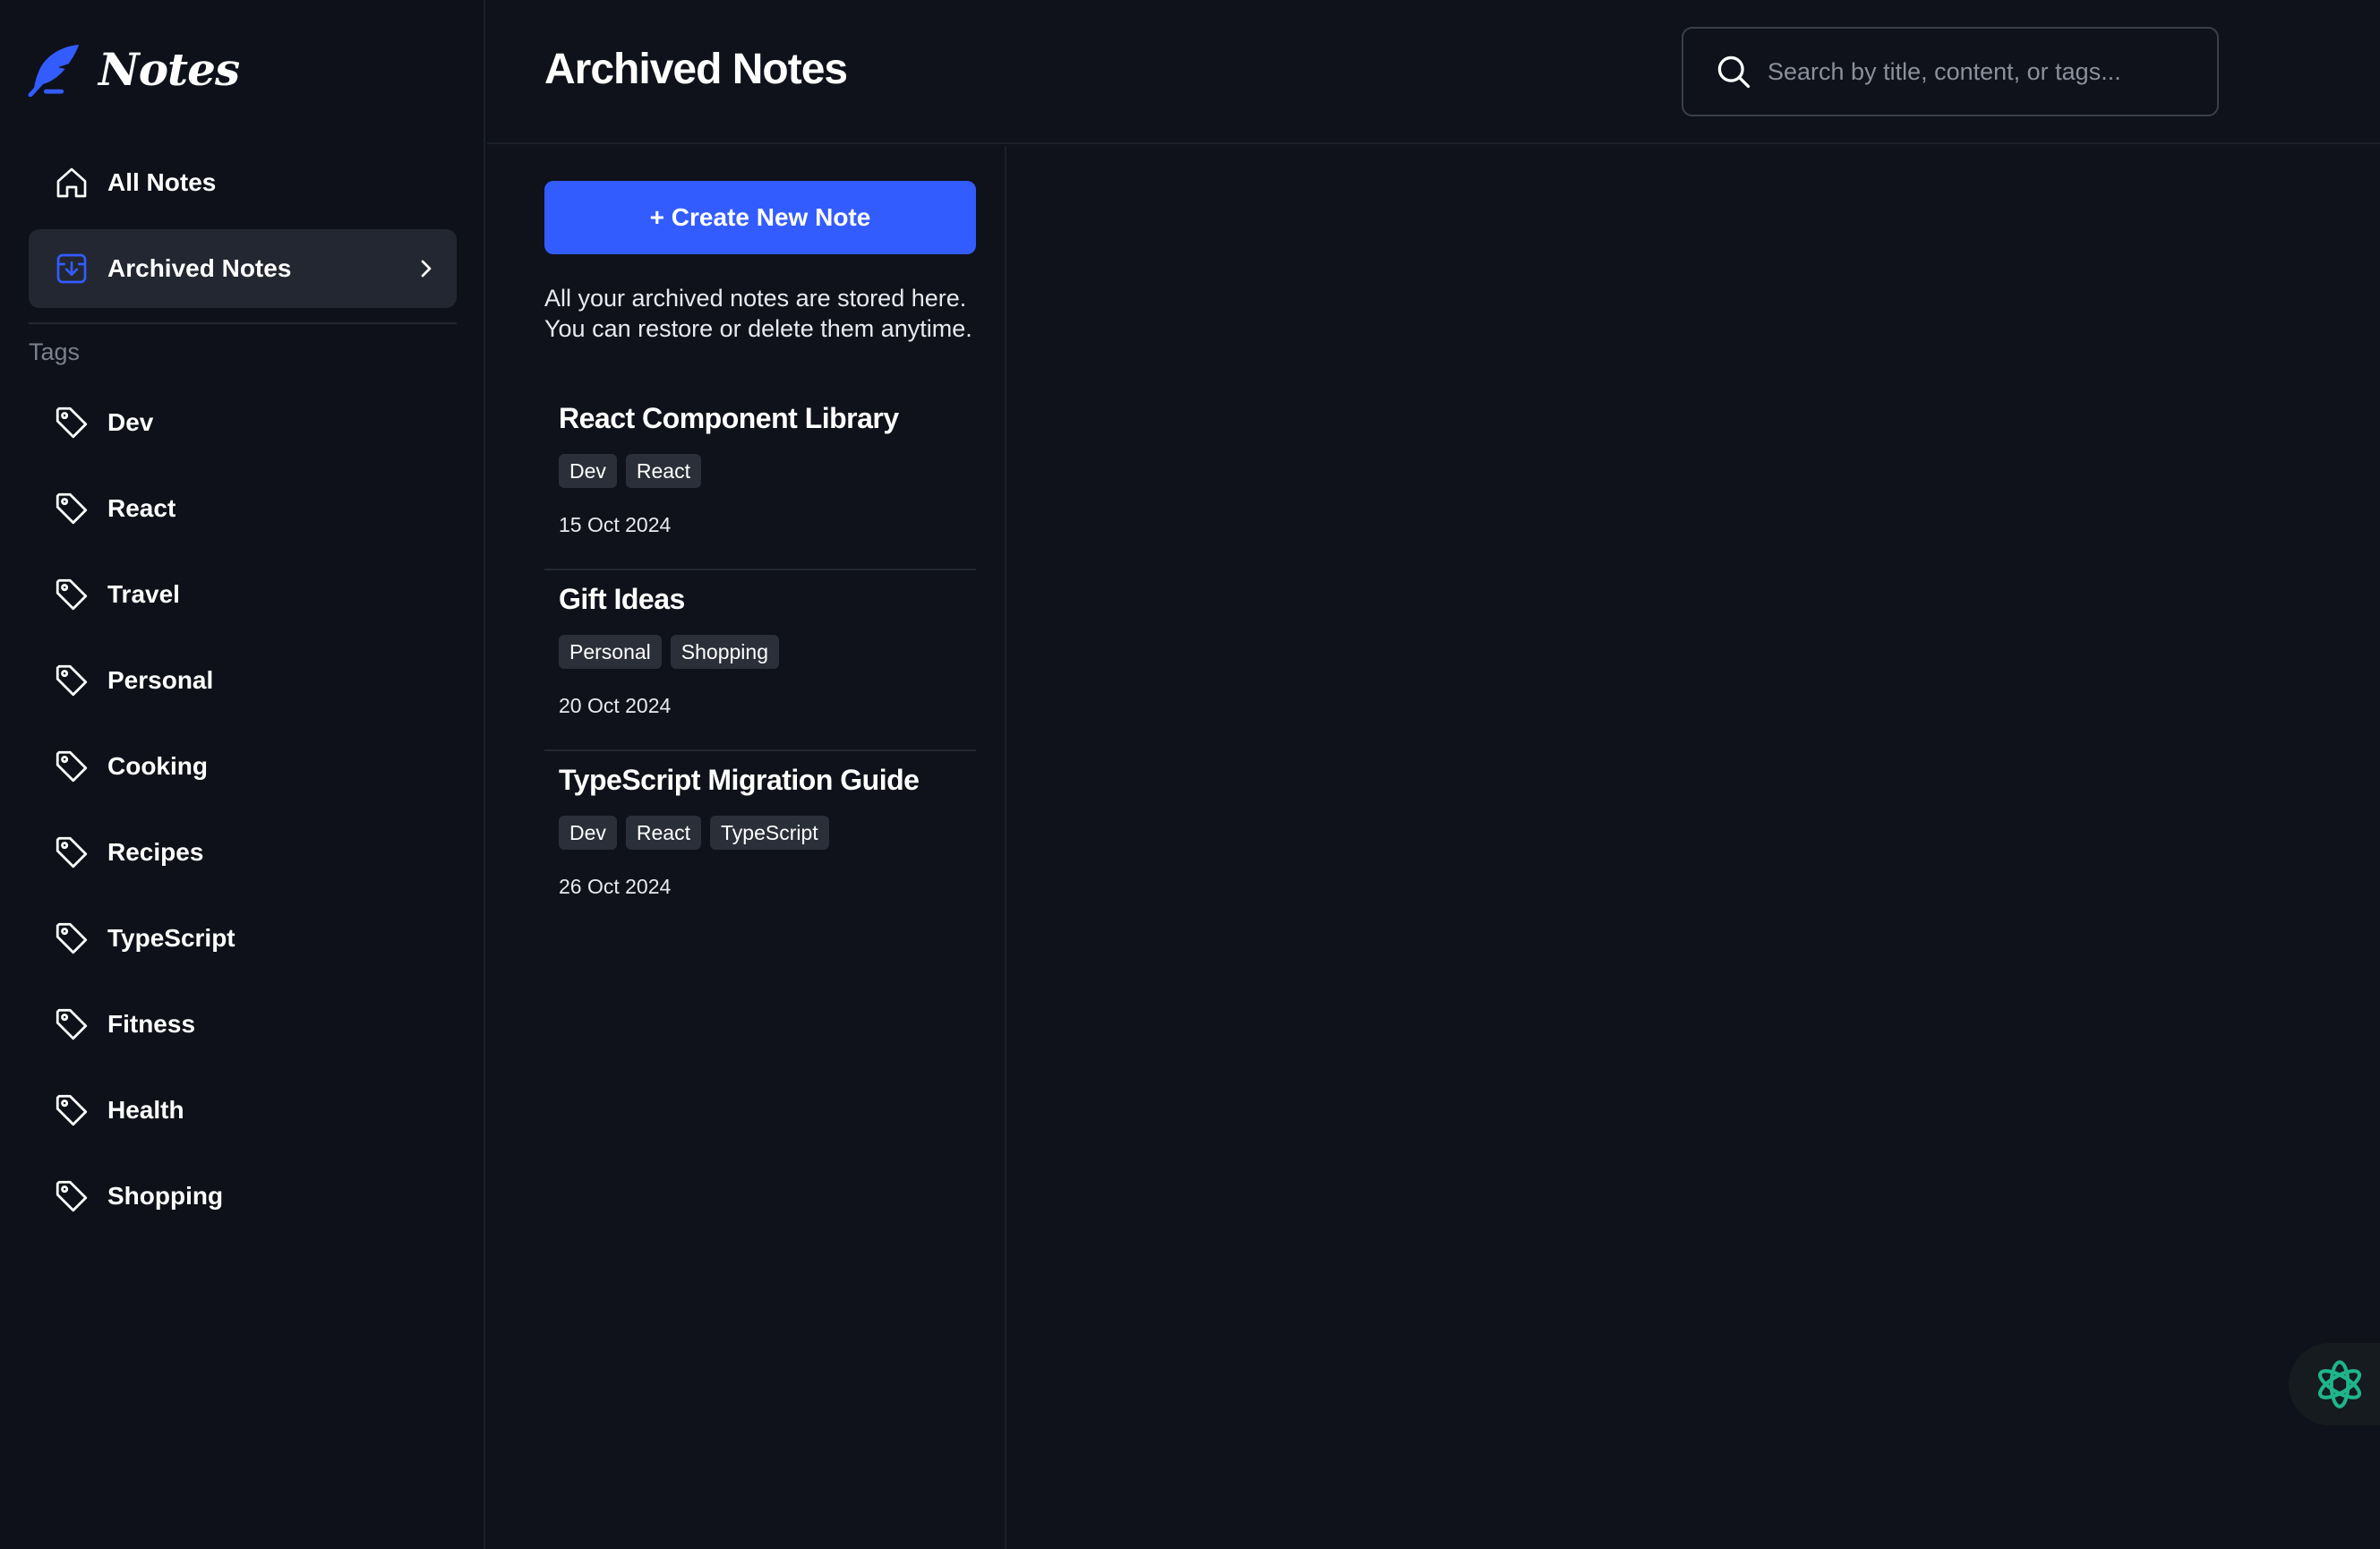 This screenshot has width=2380, height=1549. Describe the element at coordinates (243, 938) in the screenshot. I see `sidebar-tag-typescript: TypeScript` at that location.